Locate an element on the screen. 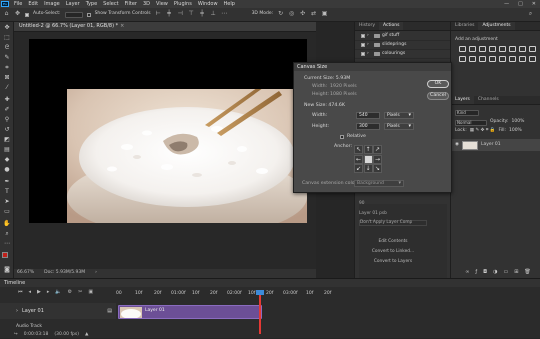  roll-3d-icon: ◎ is located at coordinates (291, 14).